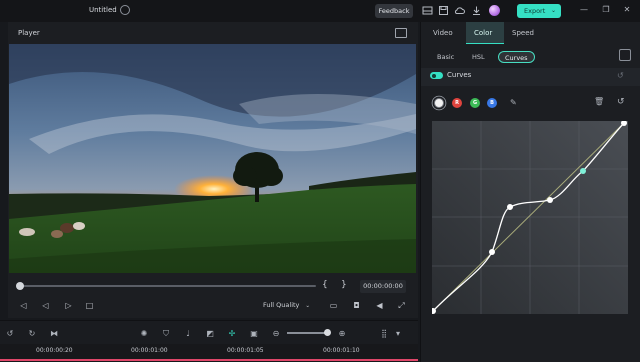 Image resolution: width=640 pixels, height=362 pixels. I want to click on restore-button: ❐, so click(606, 10).